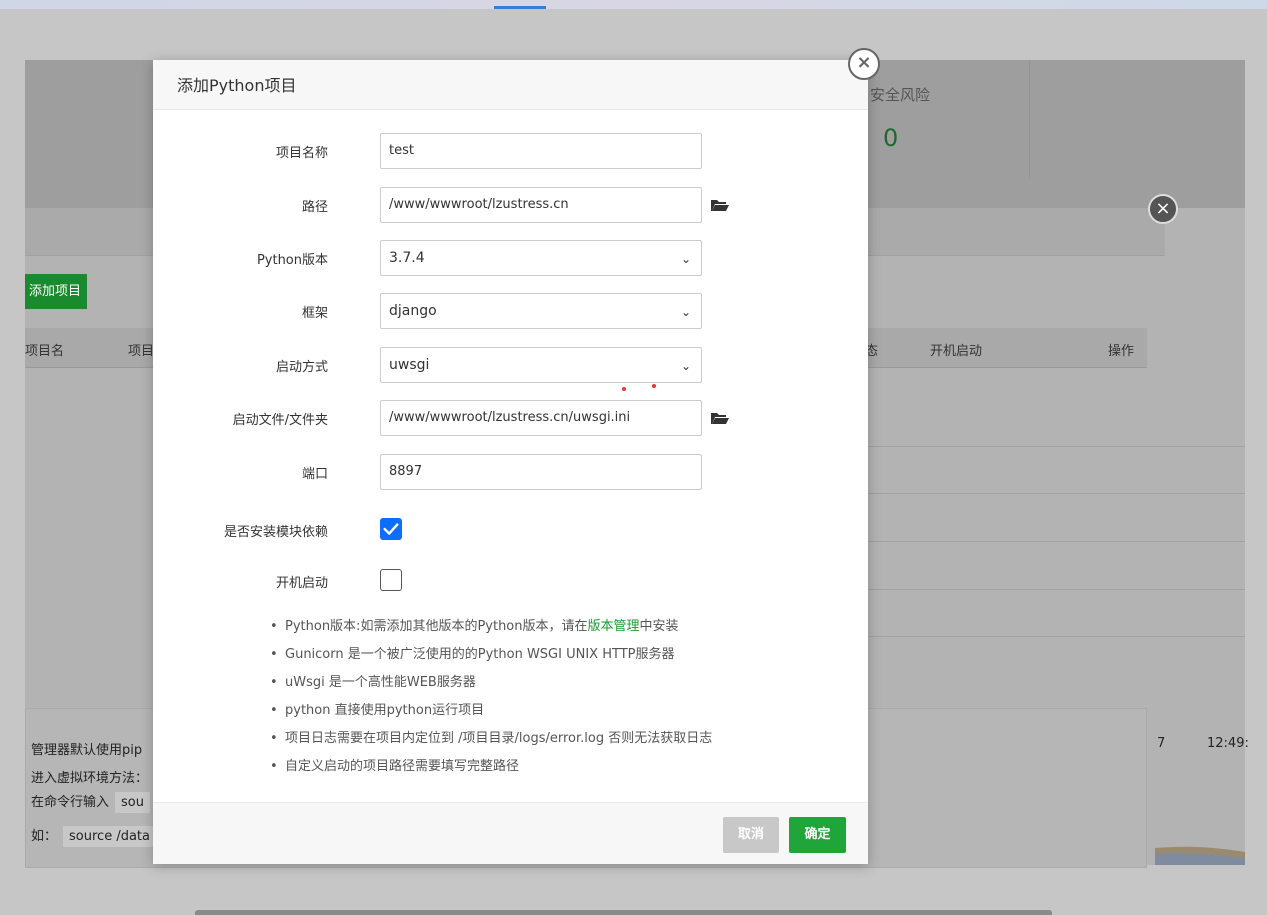 This screenshot has height=915, width=1267. I want to click on python-version-select: 3.7.4 ⌄, so click(541, 258).